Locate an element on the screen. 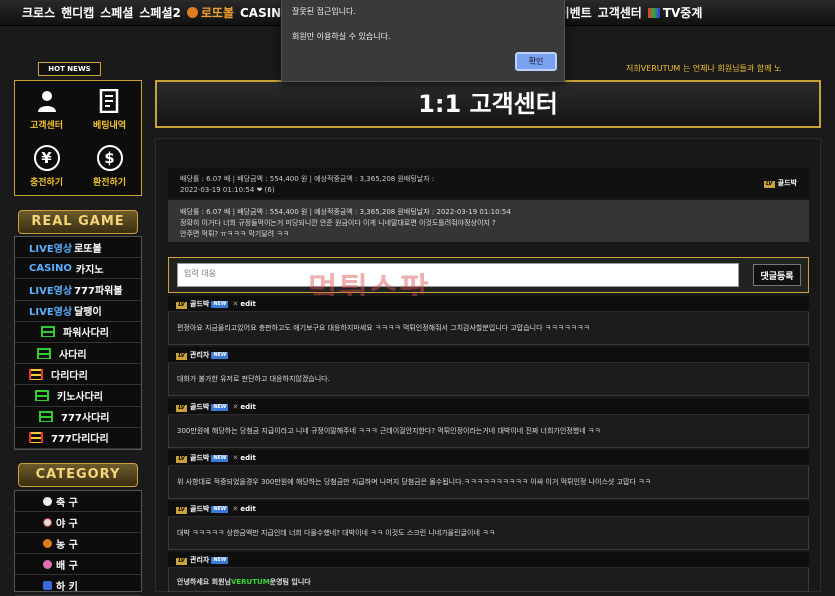  game-777-ladder: 777사다리 is located at coordinates (78, 417).